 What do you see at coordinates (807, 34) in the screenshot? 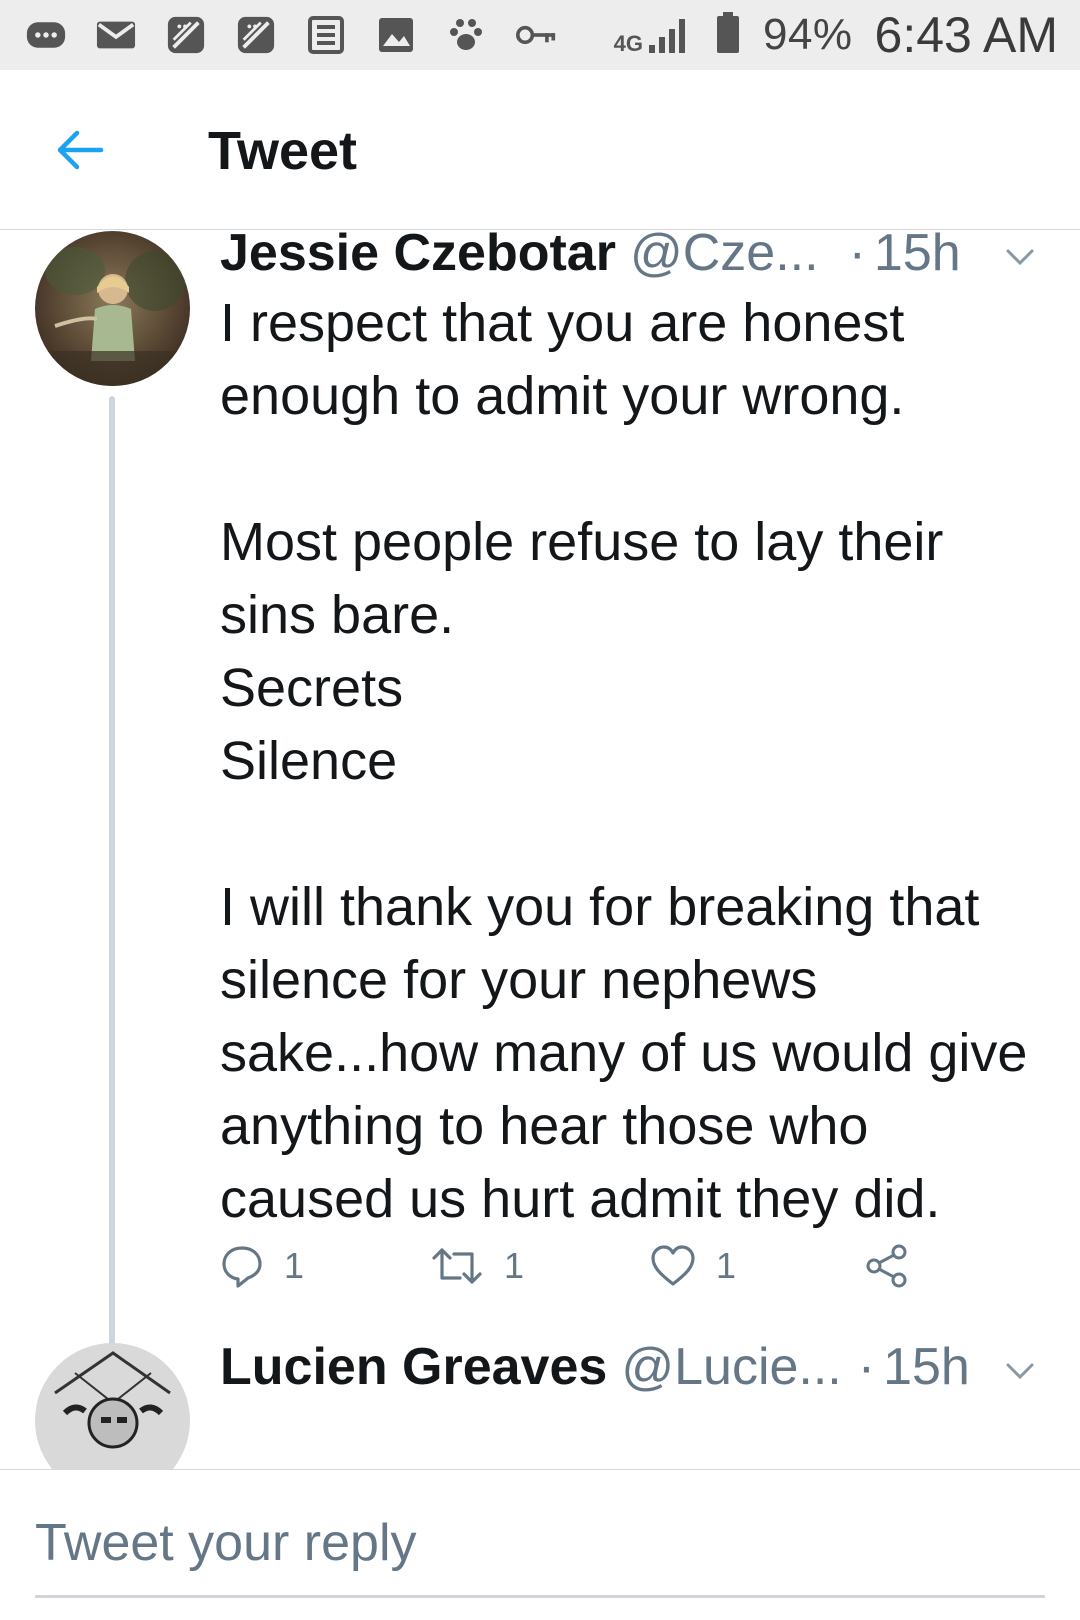
I see `battery-percent: 94%` at bounding box center [807, 34].